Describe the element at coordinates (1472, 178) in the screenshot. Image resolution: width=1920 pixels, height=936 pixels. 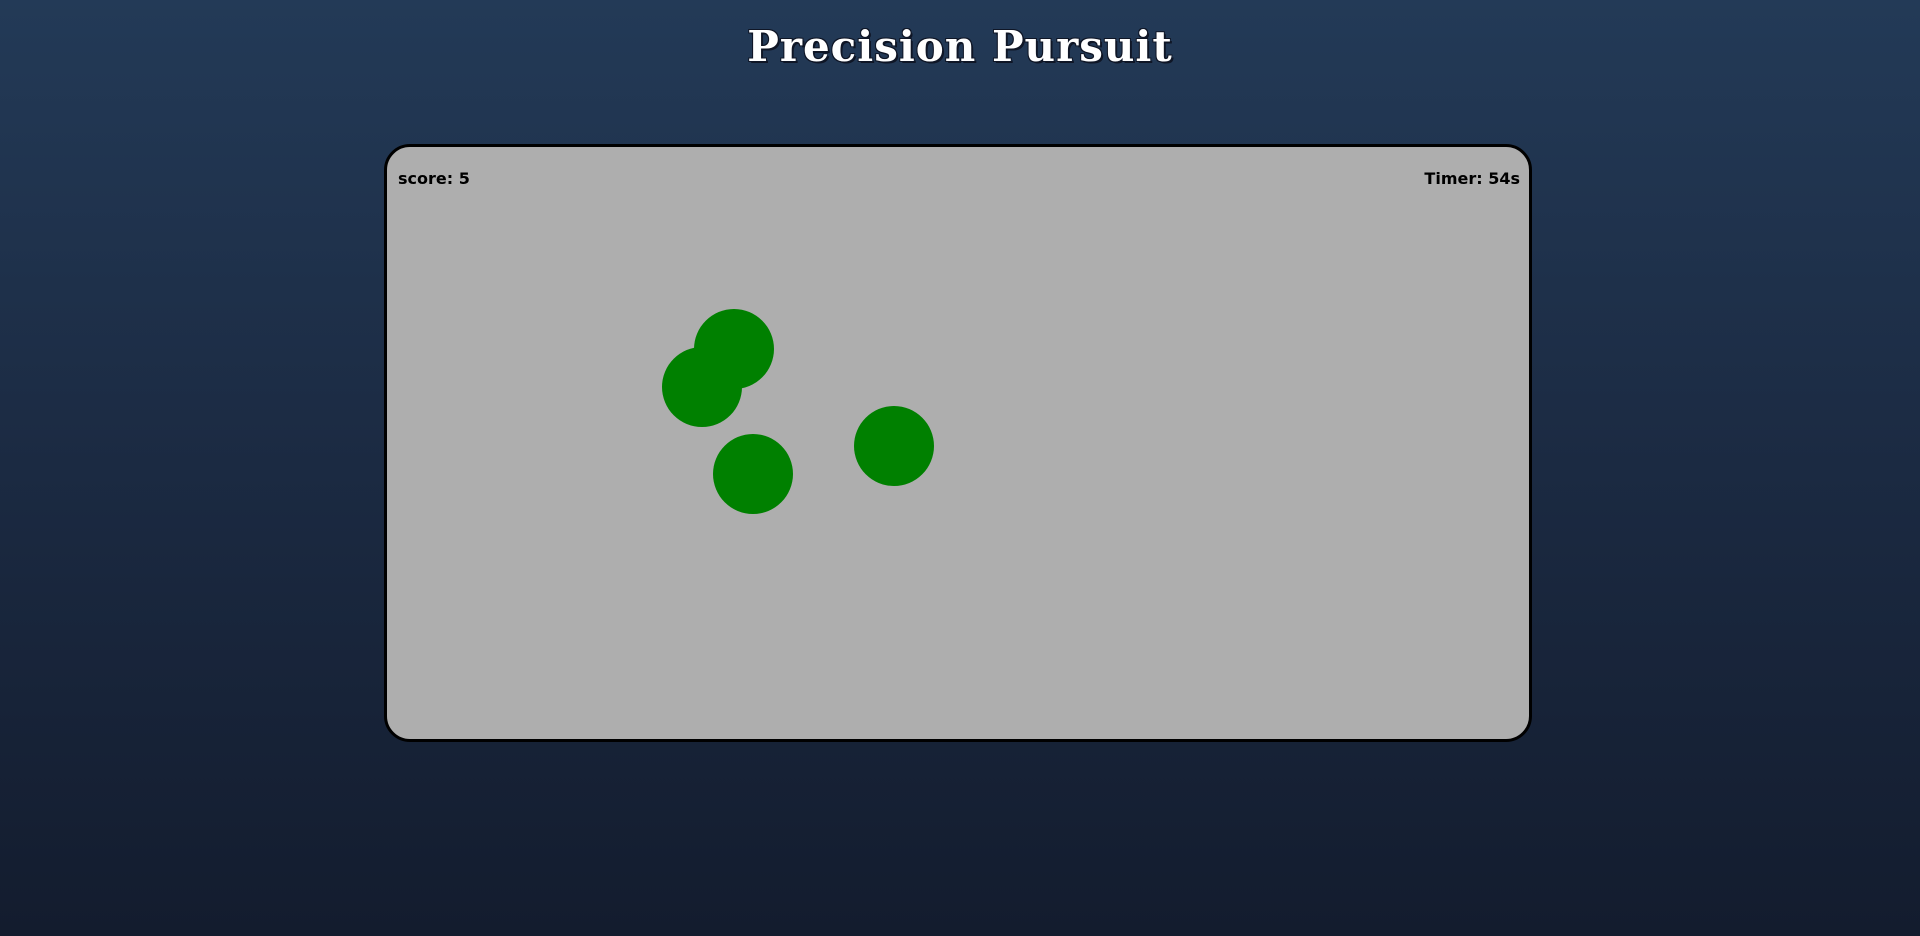
I see `timer-display: Timer: 54s` at that location.